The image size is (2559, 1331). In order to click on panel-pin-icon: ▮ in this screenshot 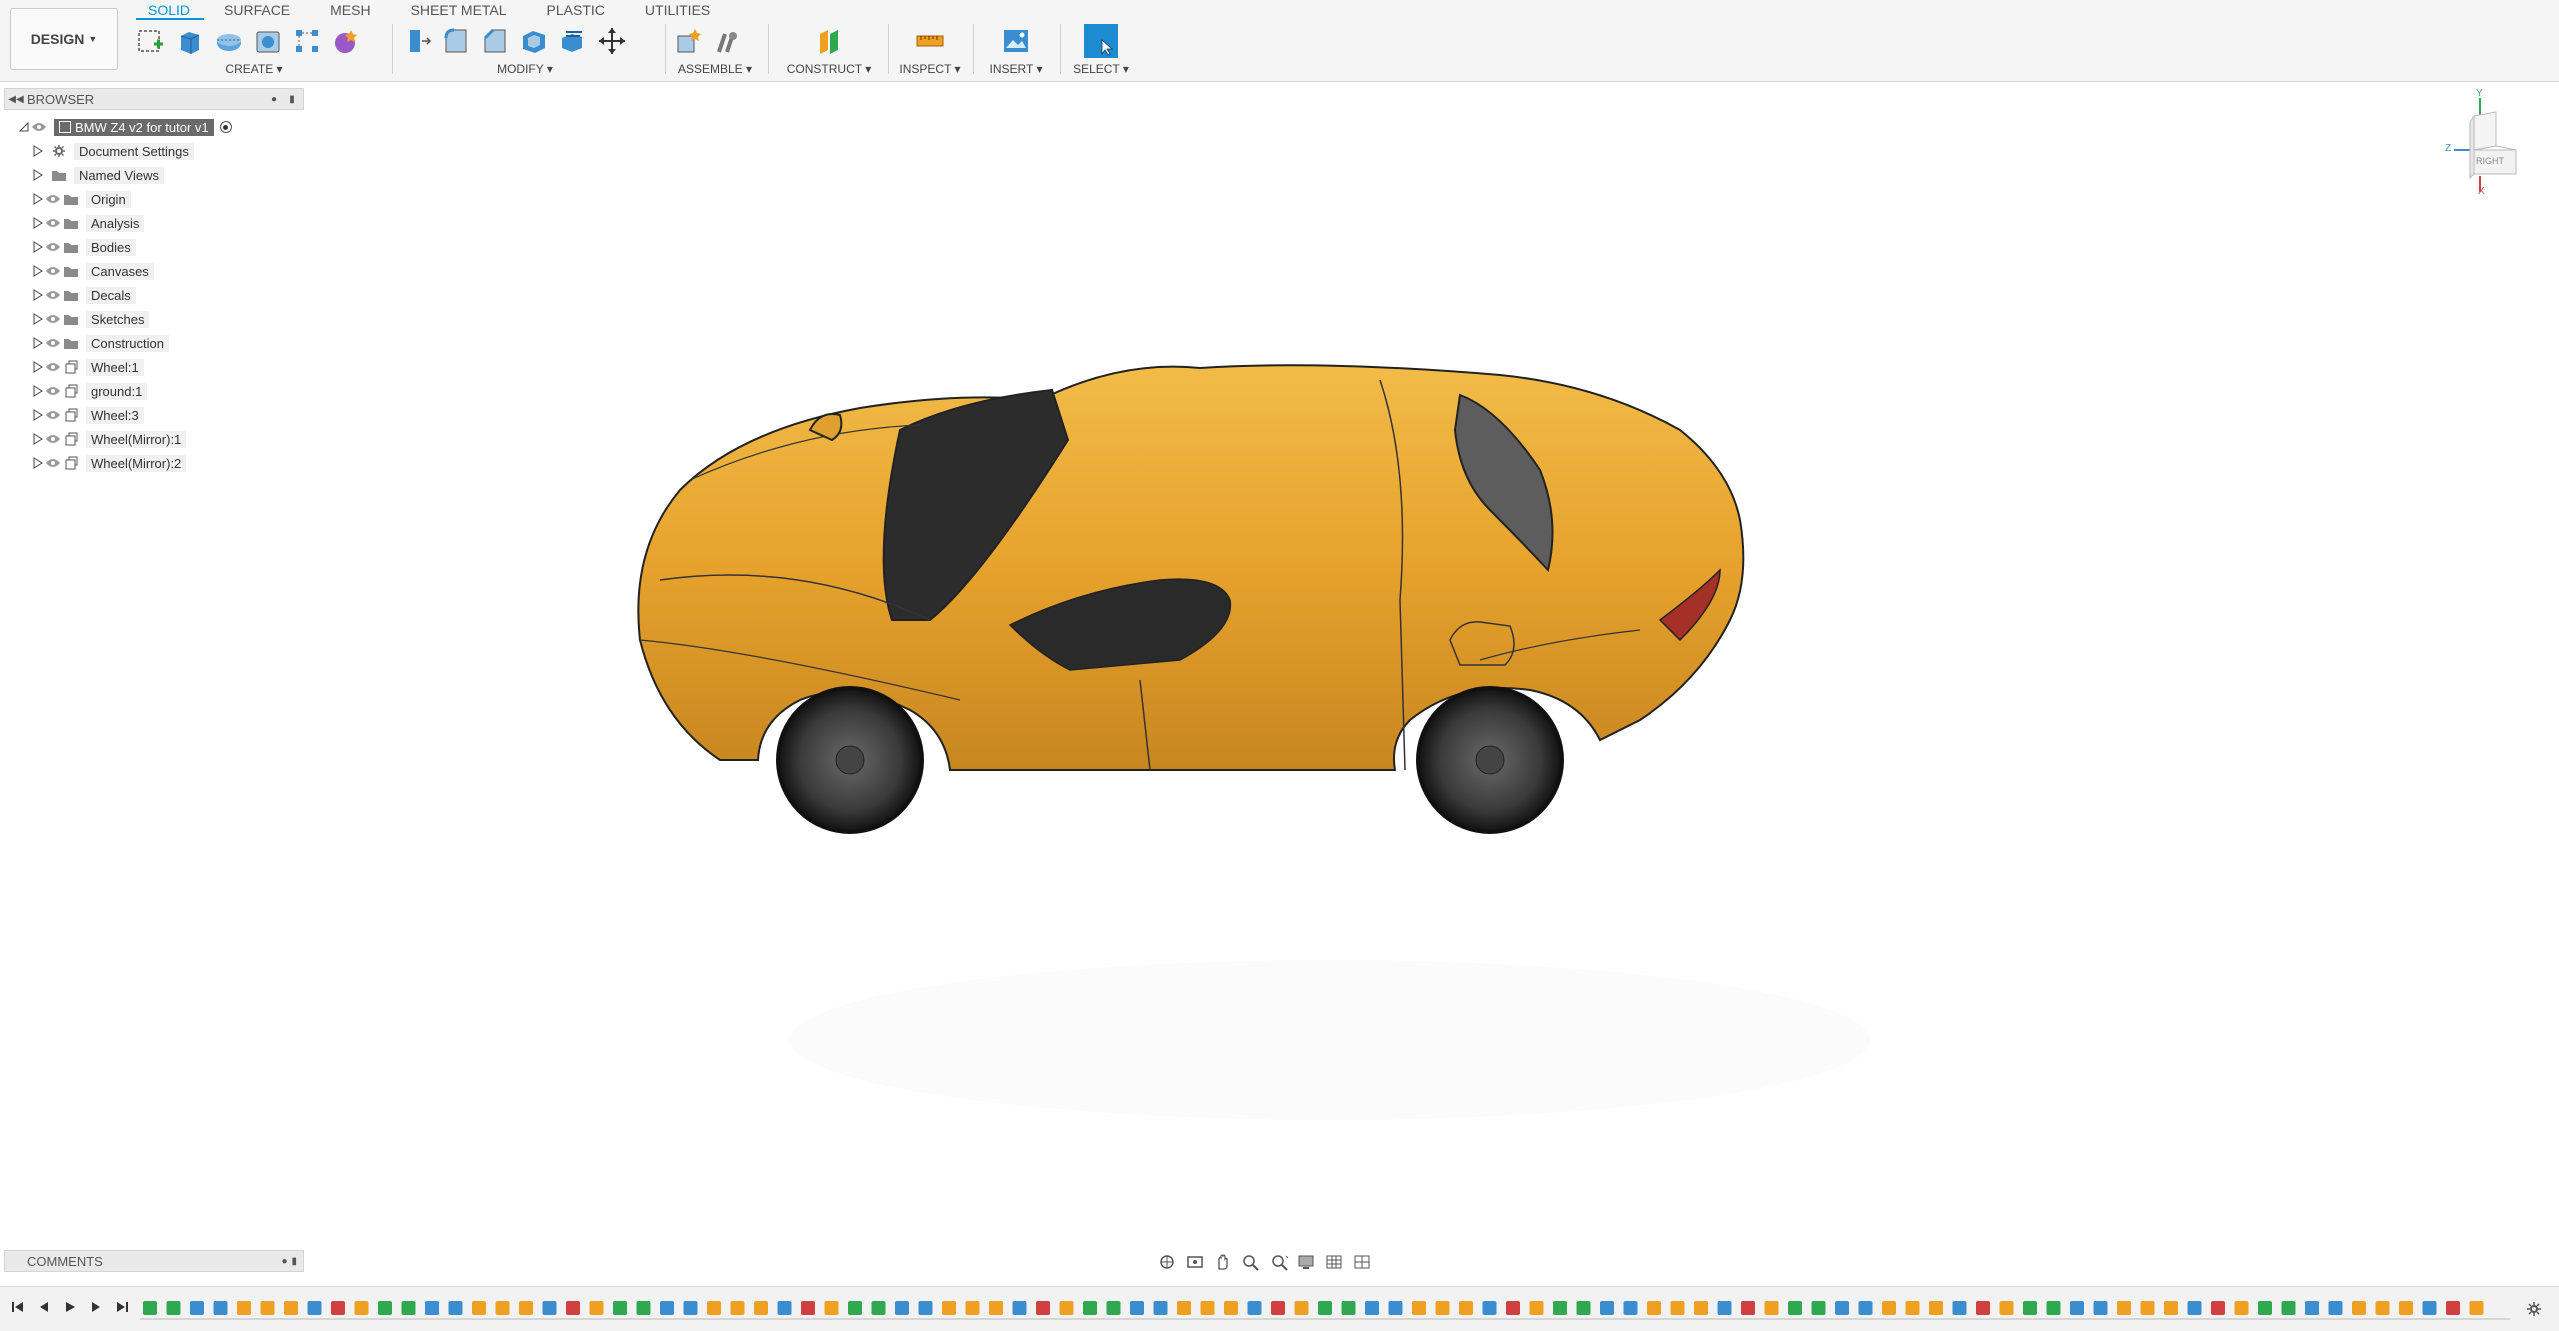, I will do `click(292, 99)`.